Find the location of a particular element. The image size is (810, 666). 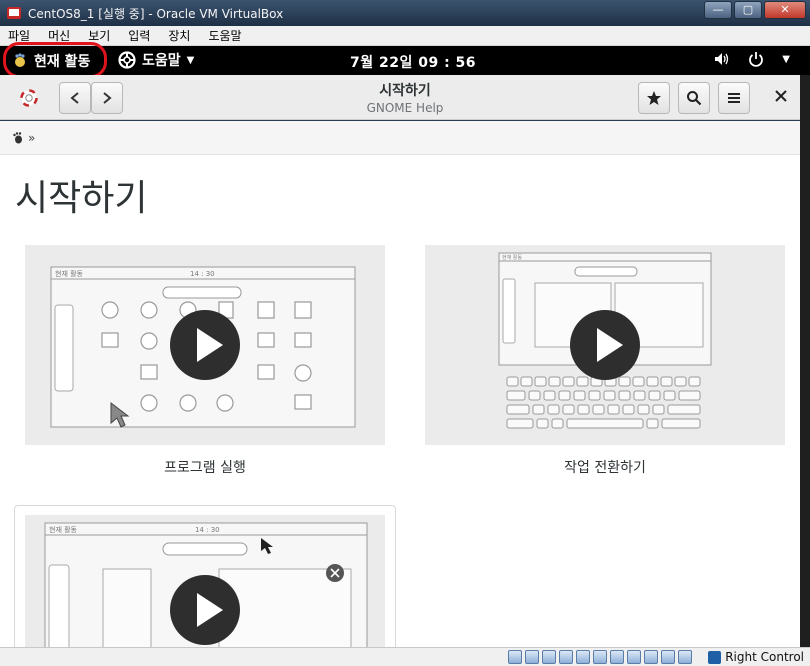

shared-folder-icon is located at coordinates (600, 657).